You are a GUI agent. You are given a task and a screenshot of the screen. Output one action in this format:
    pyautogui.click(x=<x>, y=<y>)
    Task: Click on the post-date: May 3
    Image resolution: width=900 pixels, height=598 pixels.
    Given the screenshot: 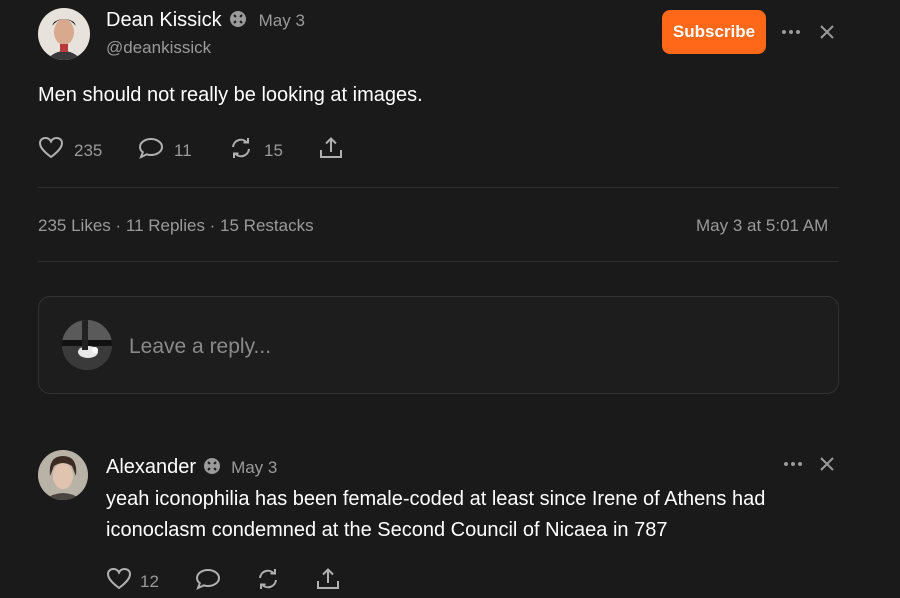 What is the action you would take?
    pyautogui.click(x=281, y=20)
    